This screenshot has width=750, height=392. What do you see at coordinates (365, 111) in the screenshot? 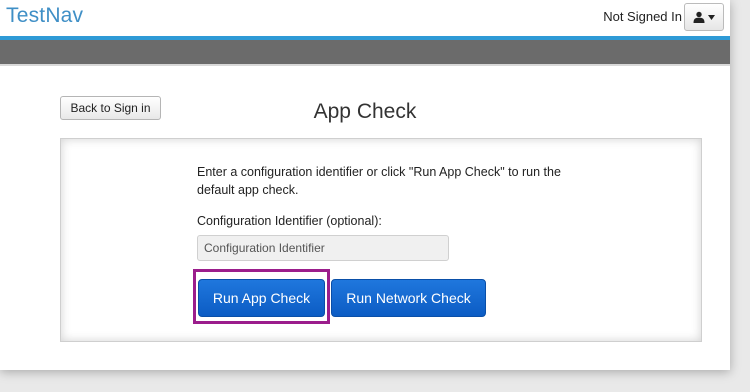
I see `page-title: App Check` at bounding box center [365, 111].